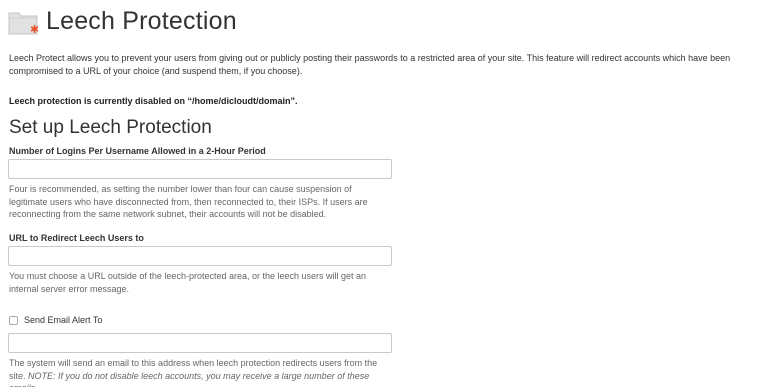 Image resolution: width=768 pixels, height=387 pixels. I want to click on page-header: ✱ Leech Protection, so click(122, 21).